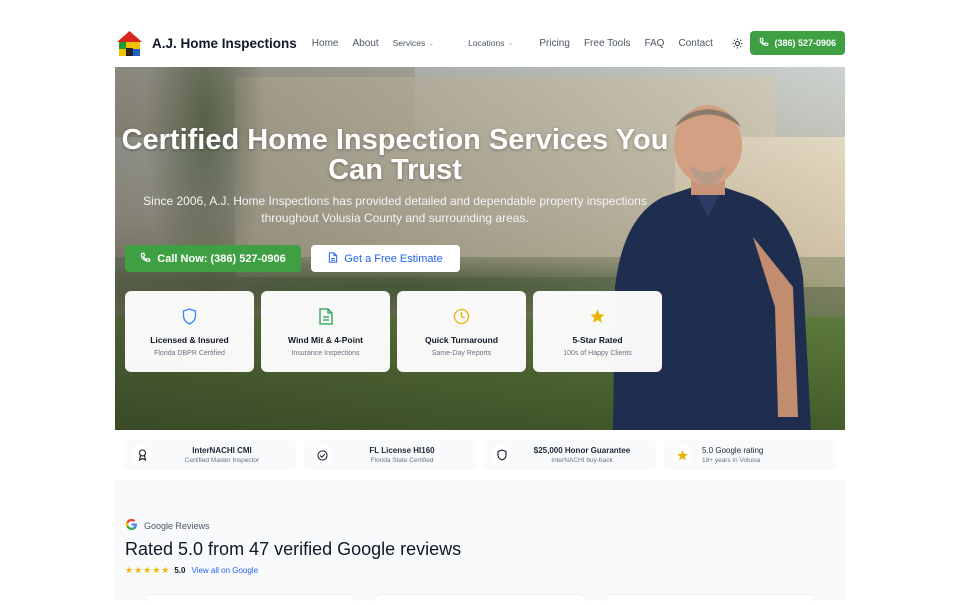 Image resolution: width=960 pixels, height=605 pixels. I want to click on nav-faq: FAQ, so click(654, 43).